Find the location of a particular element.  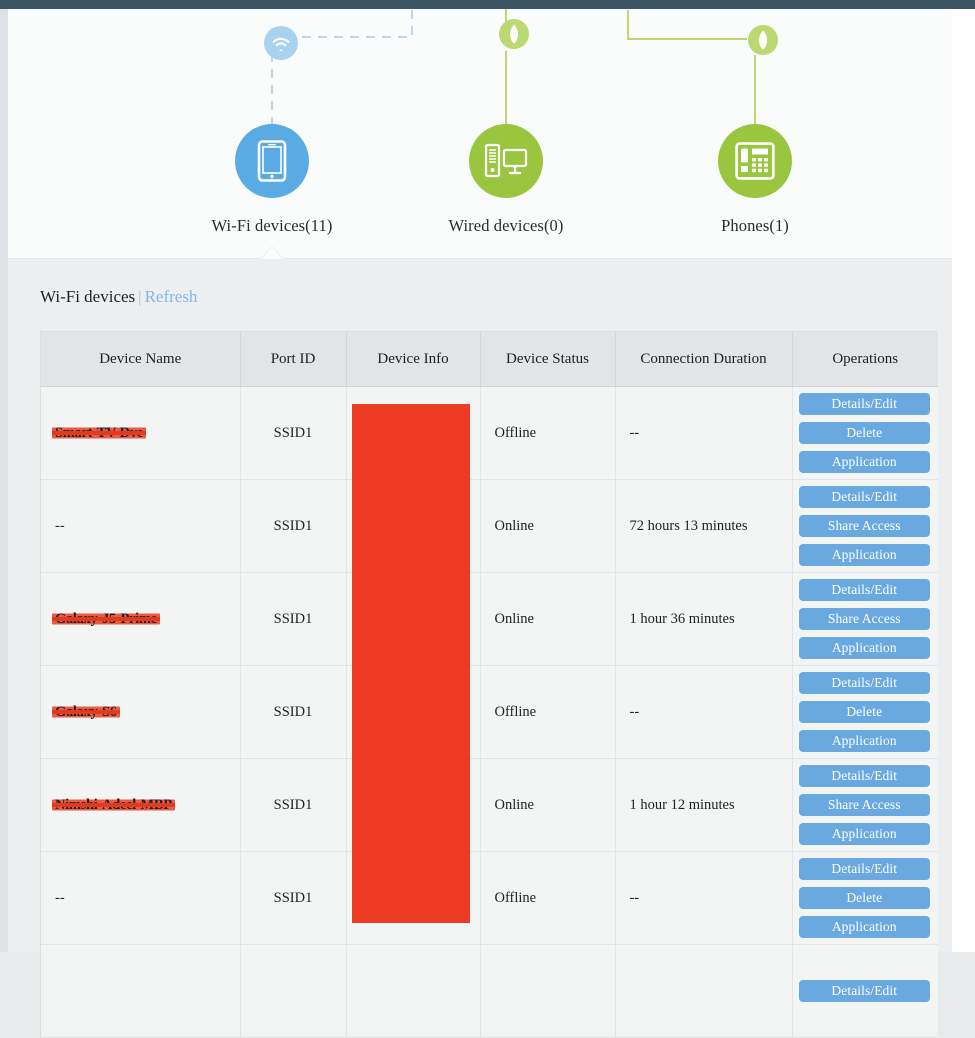

column-header-port-id: Port ID is located at coordinates (293, 359).